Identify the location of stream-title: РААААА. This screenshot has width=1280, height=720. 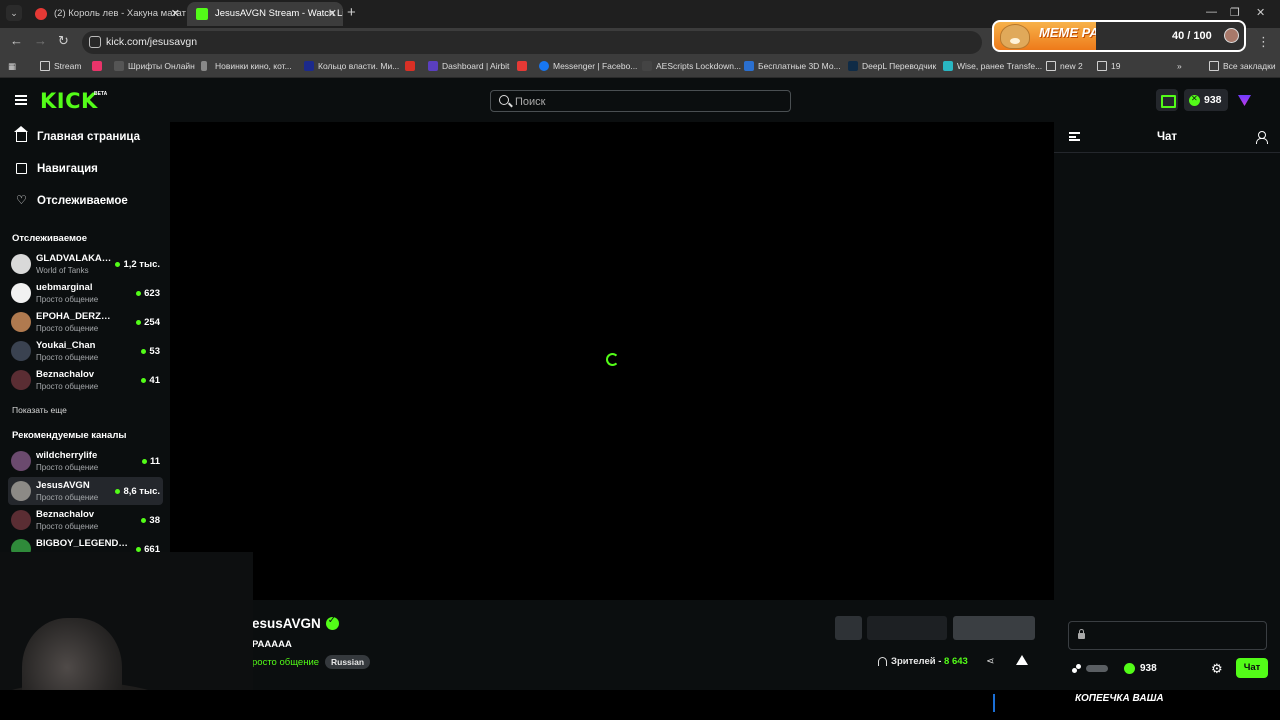
(272, 644).